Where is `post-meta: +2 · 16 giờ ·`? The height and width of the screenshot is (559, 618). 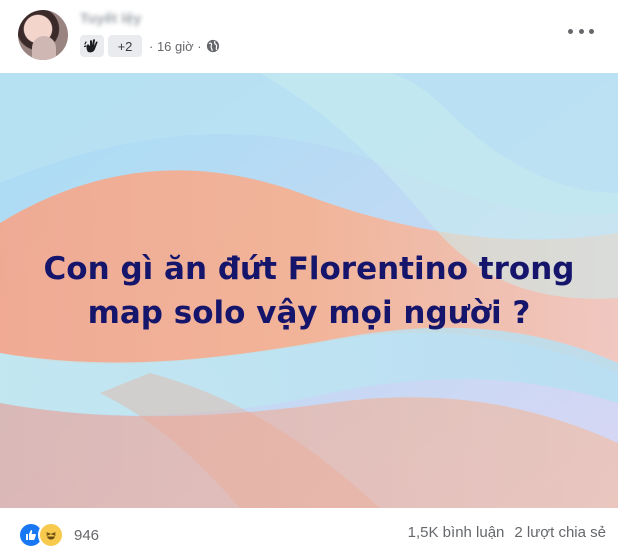
post-meta: +2 · 16 giờ · is located at coordinates (150, 46).